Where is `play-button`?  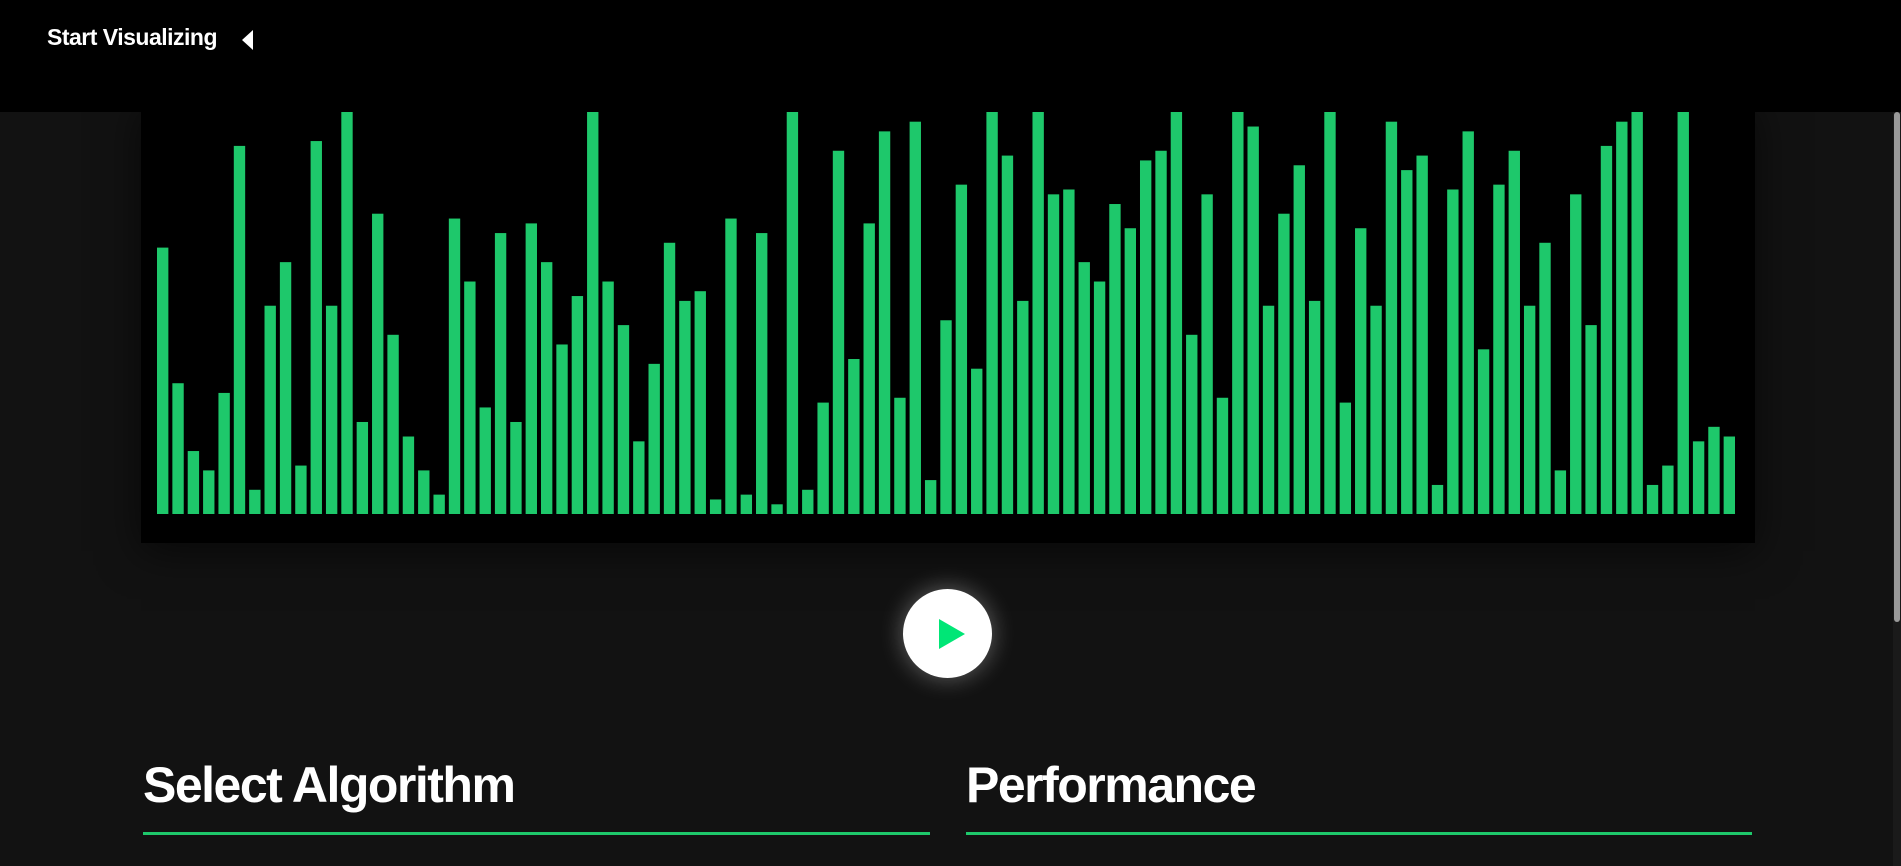 play-button is located at coordinates (947, 633).